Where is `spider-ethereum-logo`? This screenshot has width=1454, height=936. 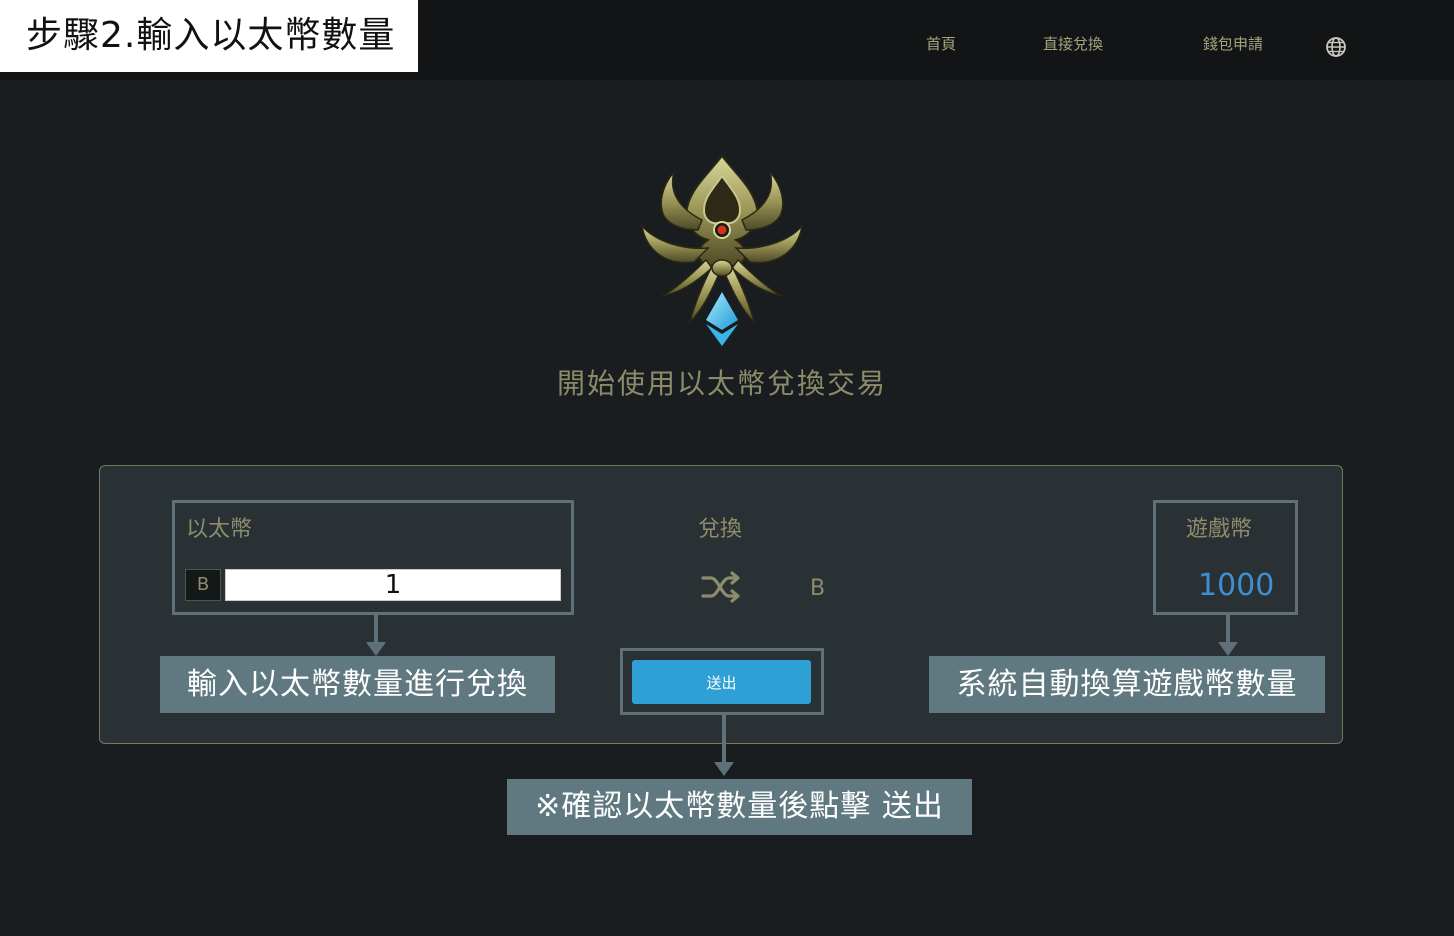 spider-ethereum-logo is located at coordinates (722, 250).